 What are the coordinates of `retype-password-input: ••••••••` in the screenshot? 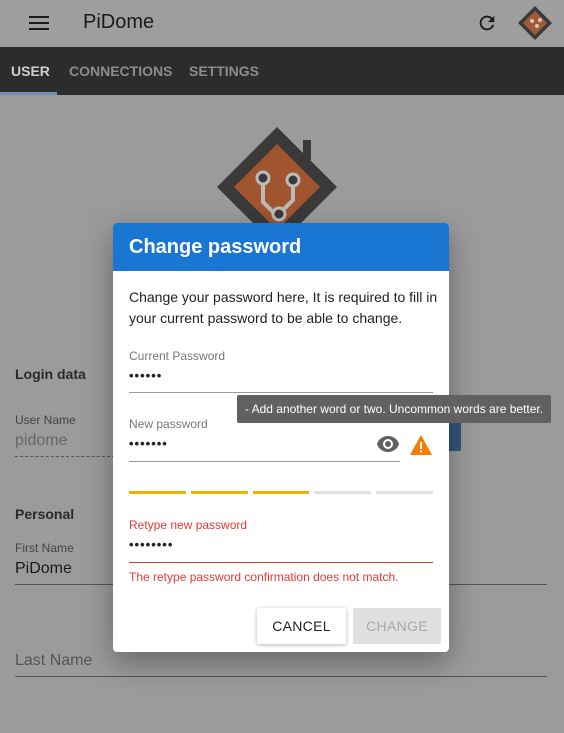 It's located at (151, 544).